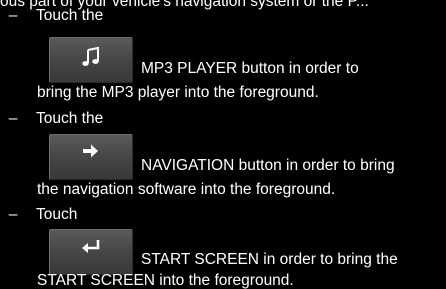 The width and height of the screenshot is (446, 289). What do you see at coordinates (91, 151) in the screenshot?
I see `arrow-right-icon` at bounding box center [91, 151].